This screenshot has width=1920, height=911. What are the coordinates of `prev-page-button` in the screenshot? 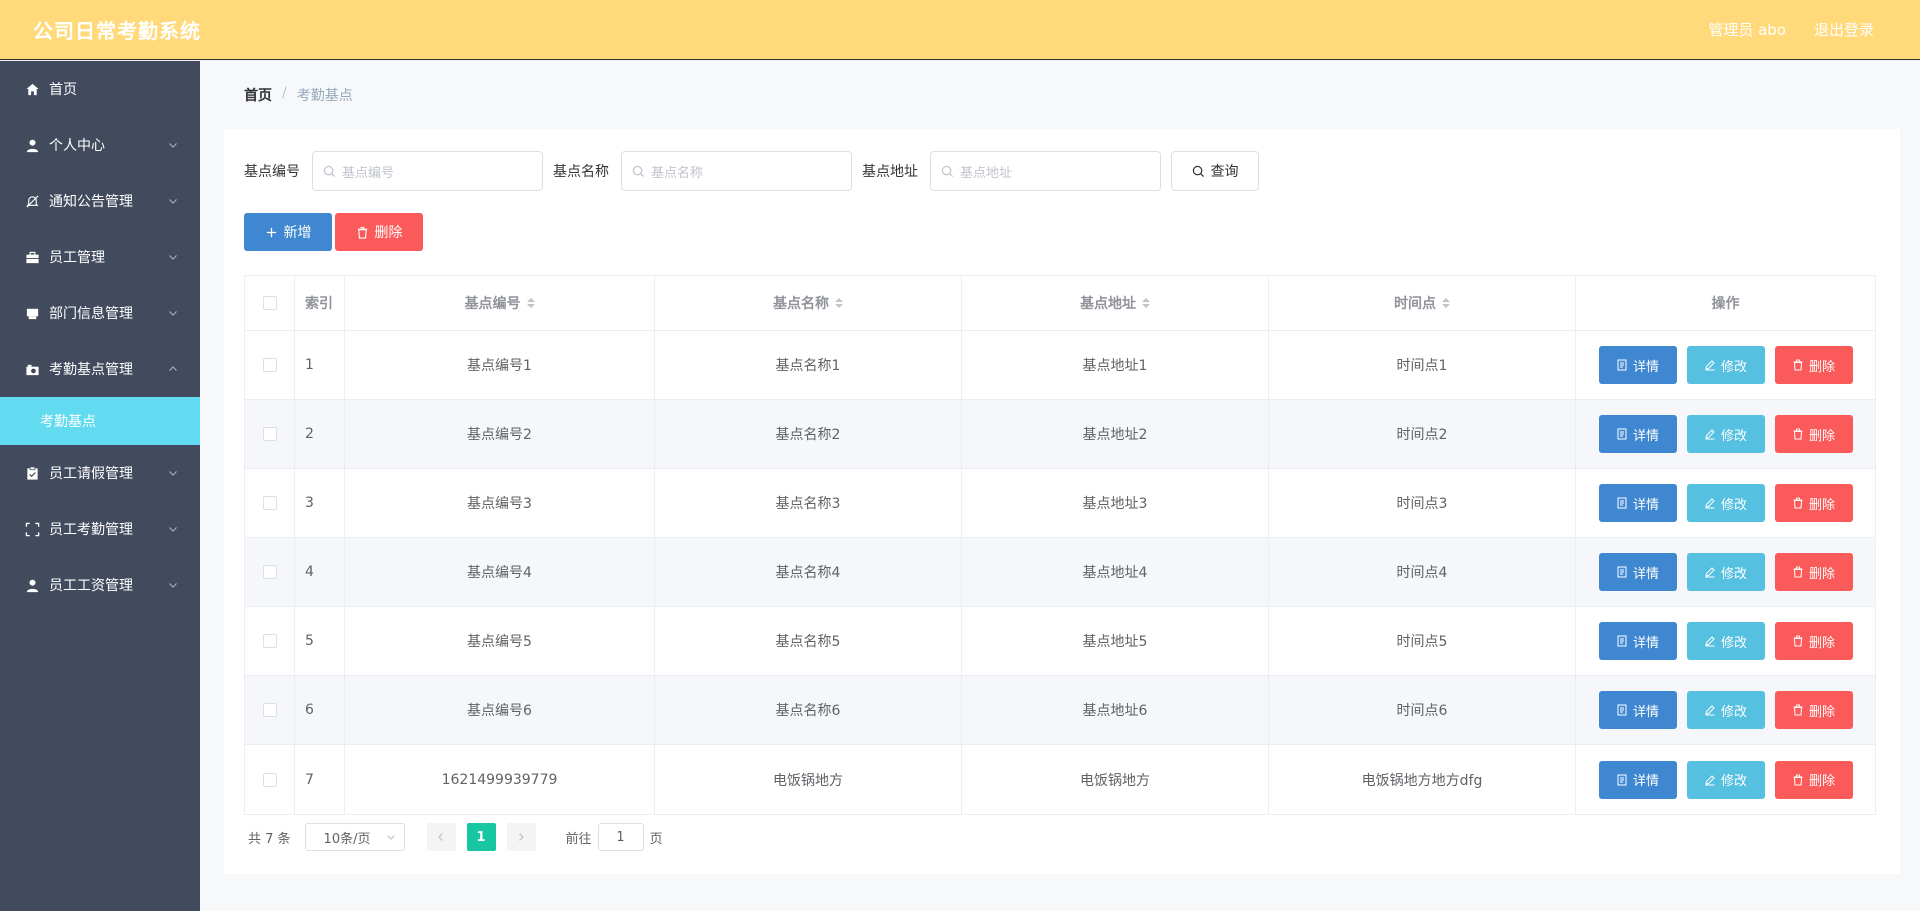 It's located at (441, 837).